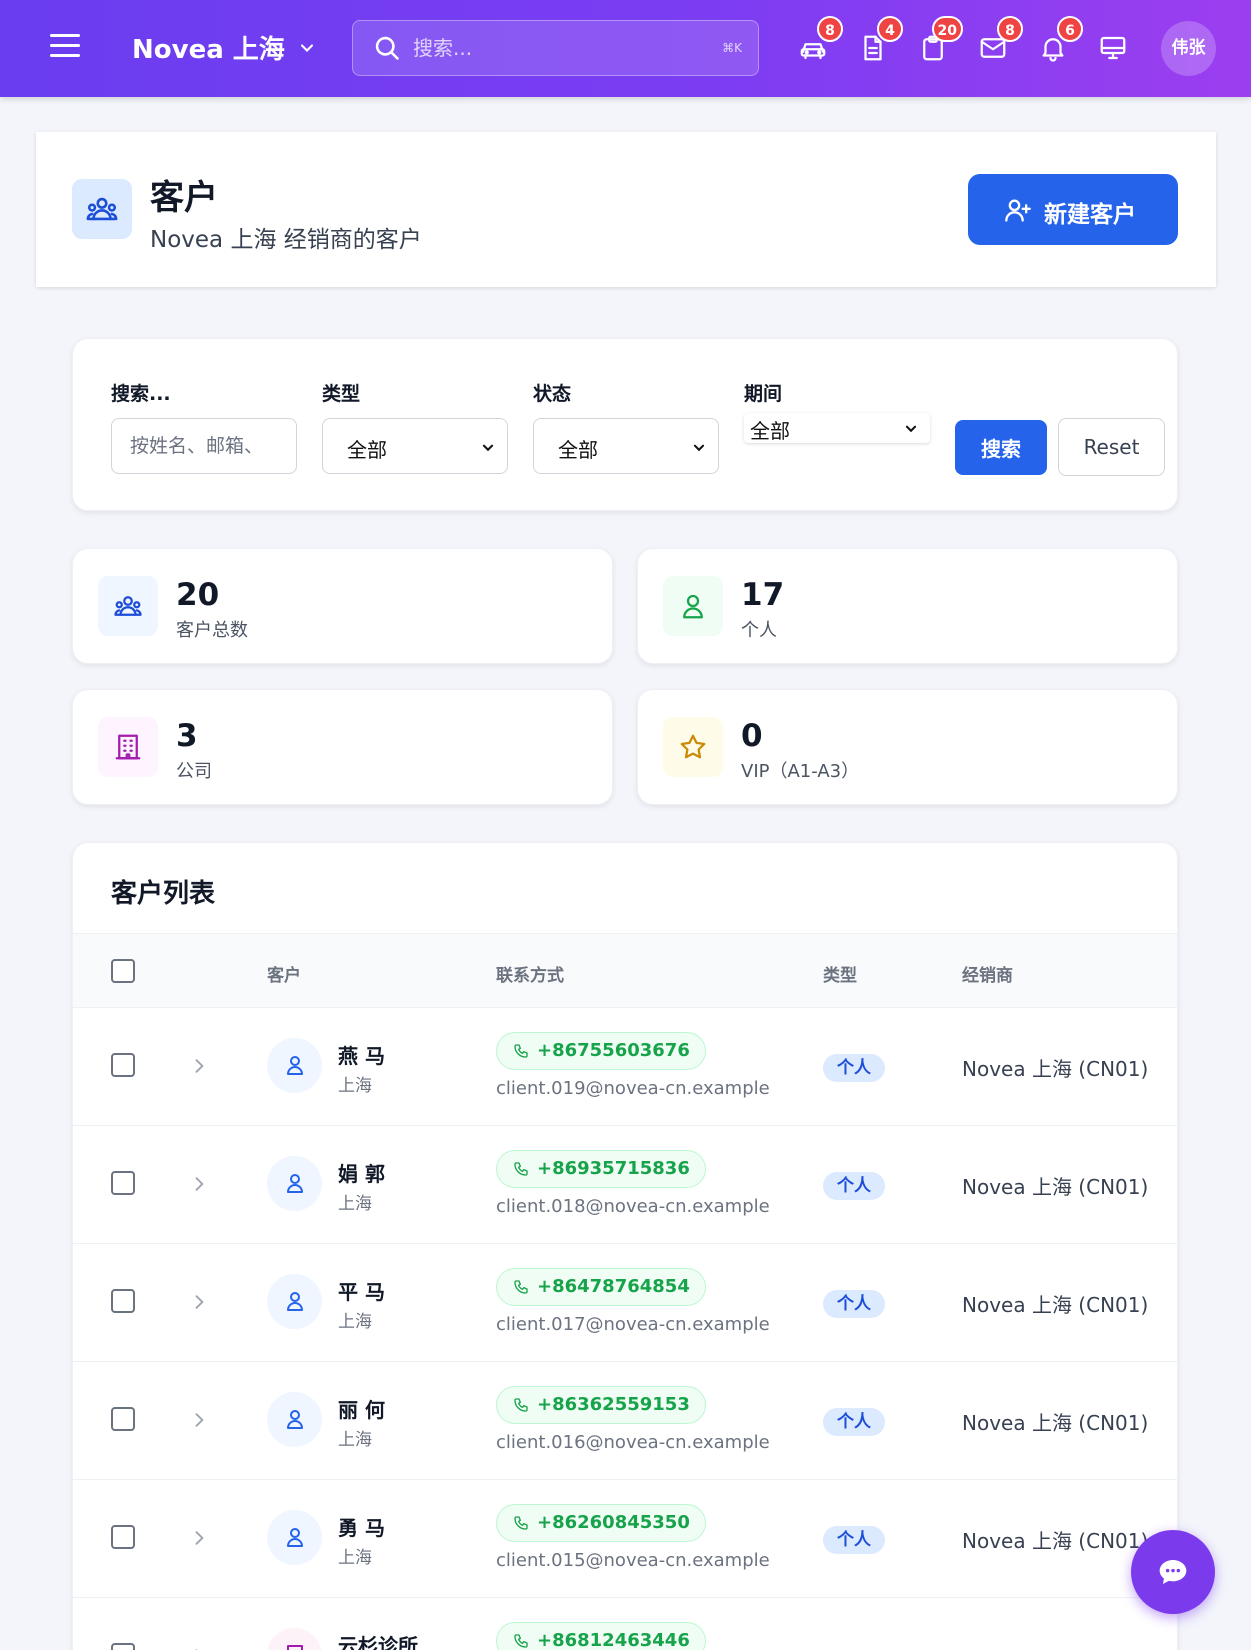 The image size is (1251, 1650). What do you see at coordinates (548, 48) in the screenshot?
I see `global-search-input` at bounding box center [548, 48].